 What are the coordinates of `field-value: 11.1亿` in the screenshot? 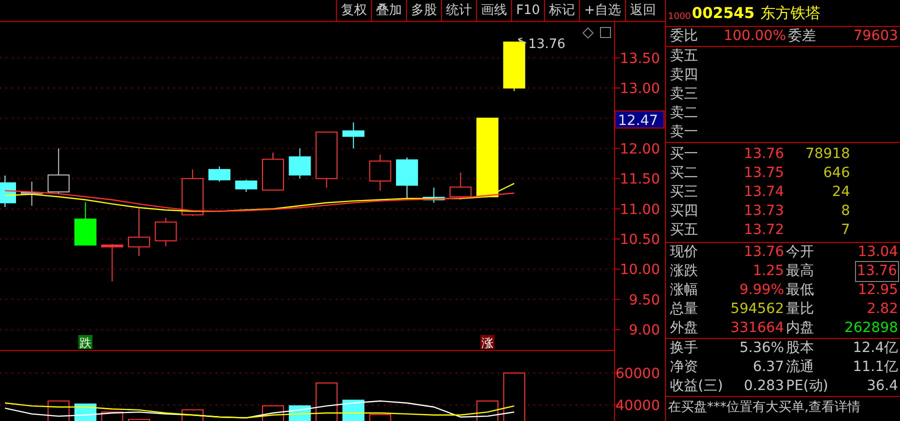 It's located at (875, 367).